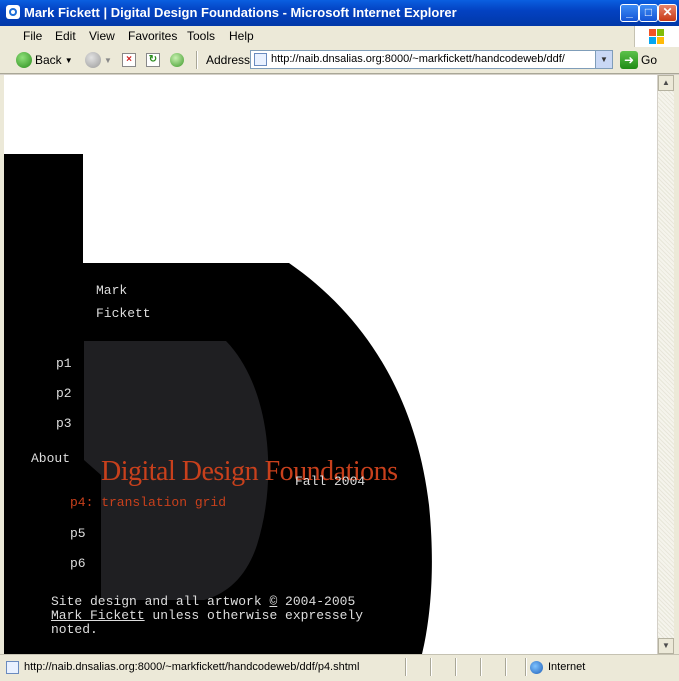 This screenshot has height=681, width=679. What do you see at coordinates (74, 629) in the screenshot?
I see `copyright-text-3: noted.` at bounding box center [74, 629].